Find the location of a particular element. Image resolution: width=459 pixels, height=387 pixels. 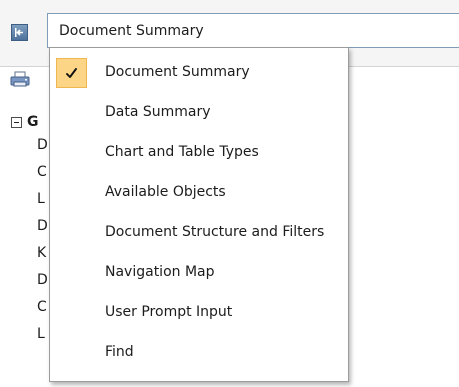

menu-item-document-structure-and-filters: Document Structure and Filters is located at coordinates (199, 233).